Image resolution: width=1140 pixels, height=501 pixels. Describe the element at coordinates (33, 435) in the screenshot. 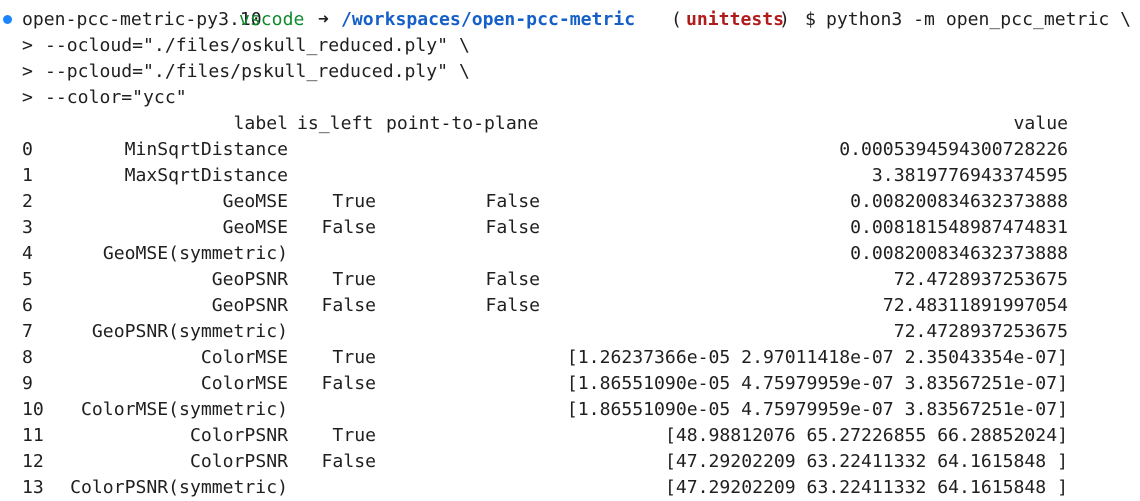

I see `row-index: 11` at that location.